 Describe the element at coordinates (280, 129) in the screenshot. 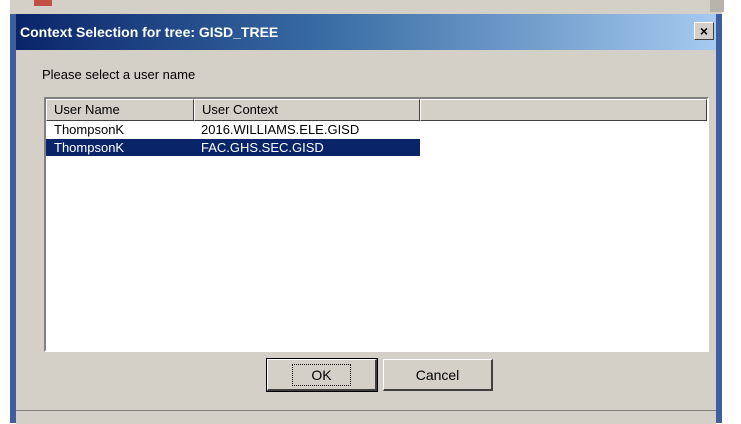

I see `row-user-context: 2016.WILLIAMS.ELE.GISD` at that location.